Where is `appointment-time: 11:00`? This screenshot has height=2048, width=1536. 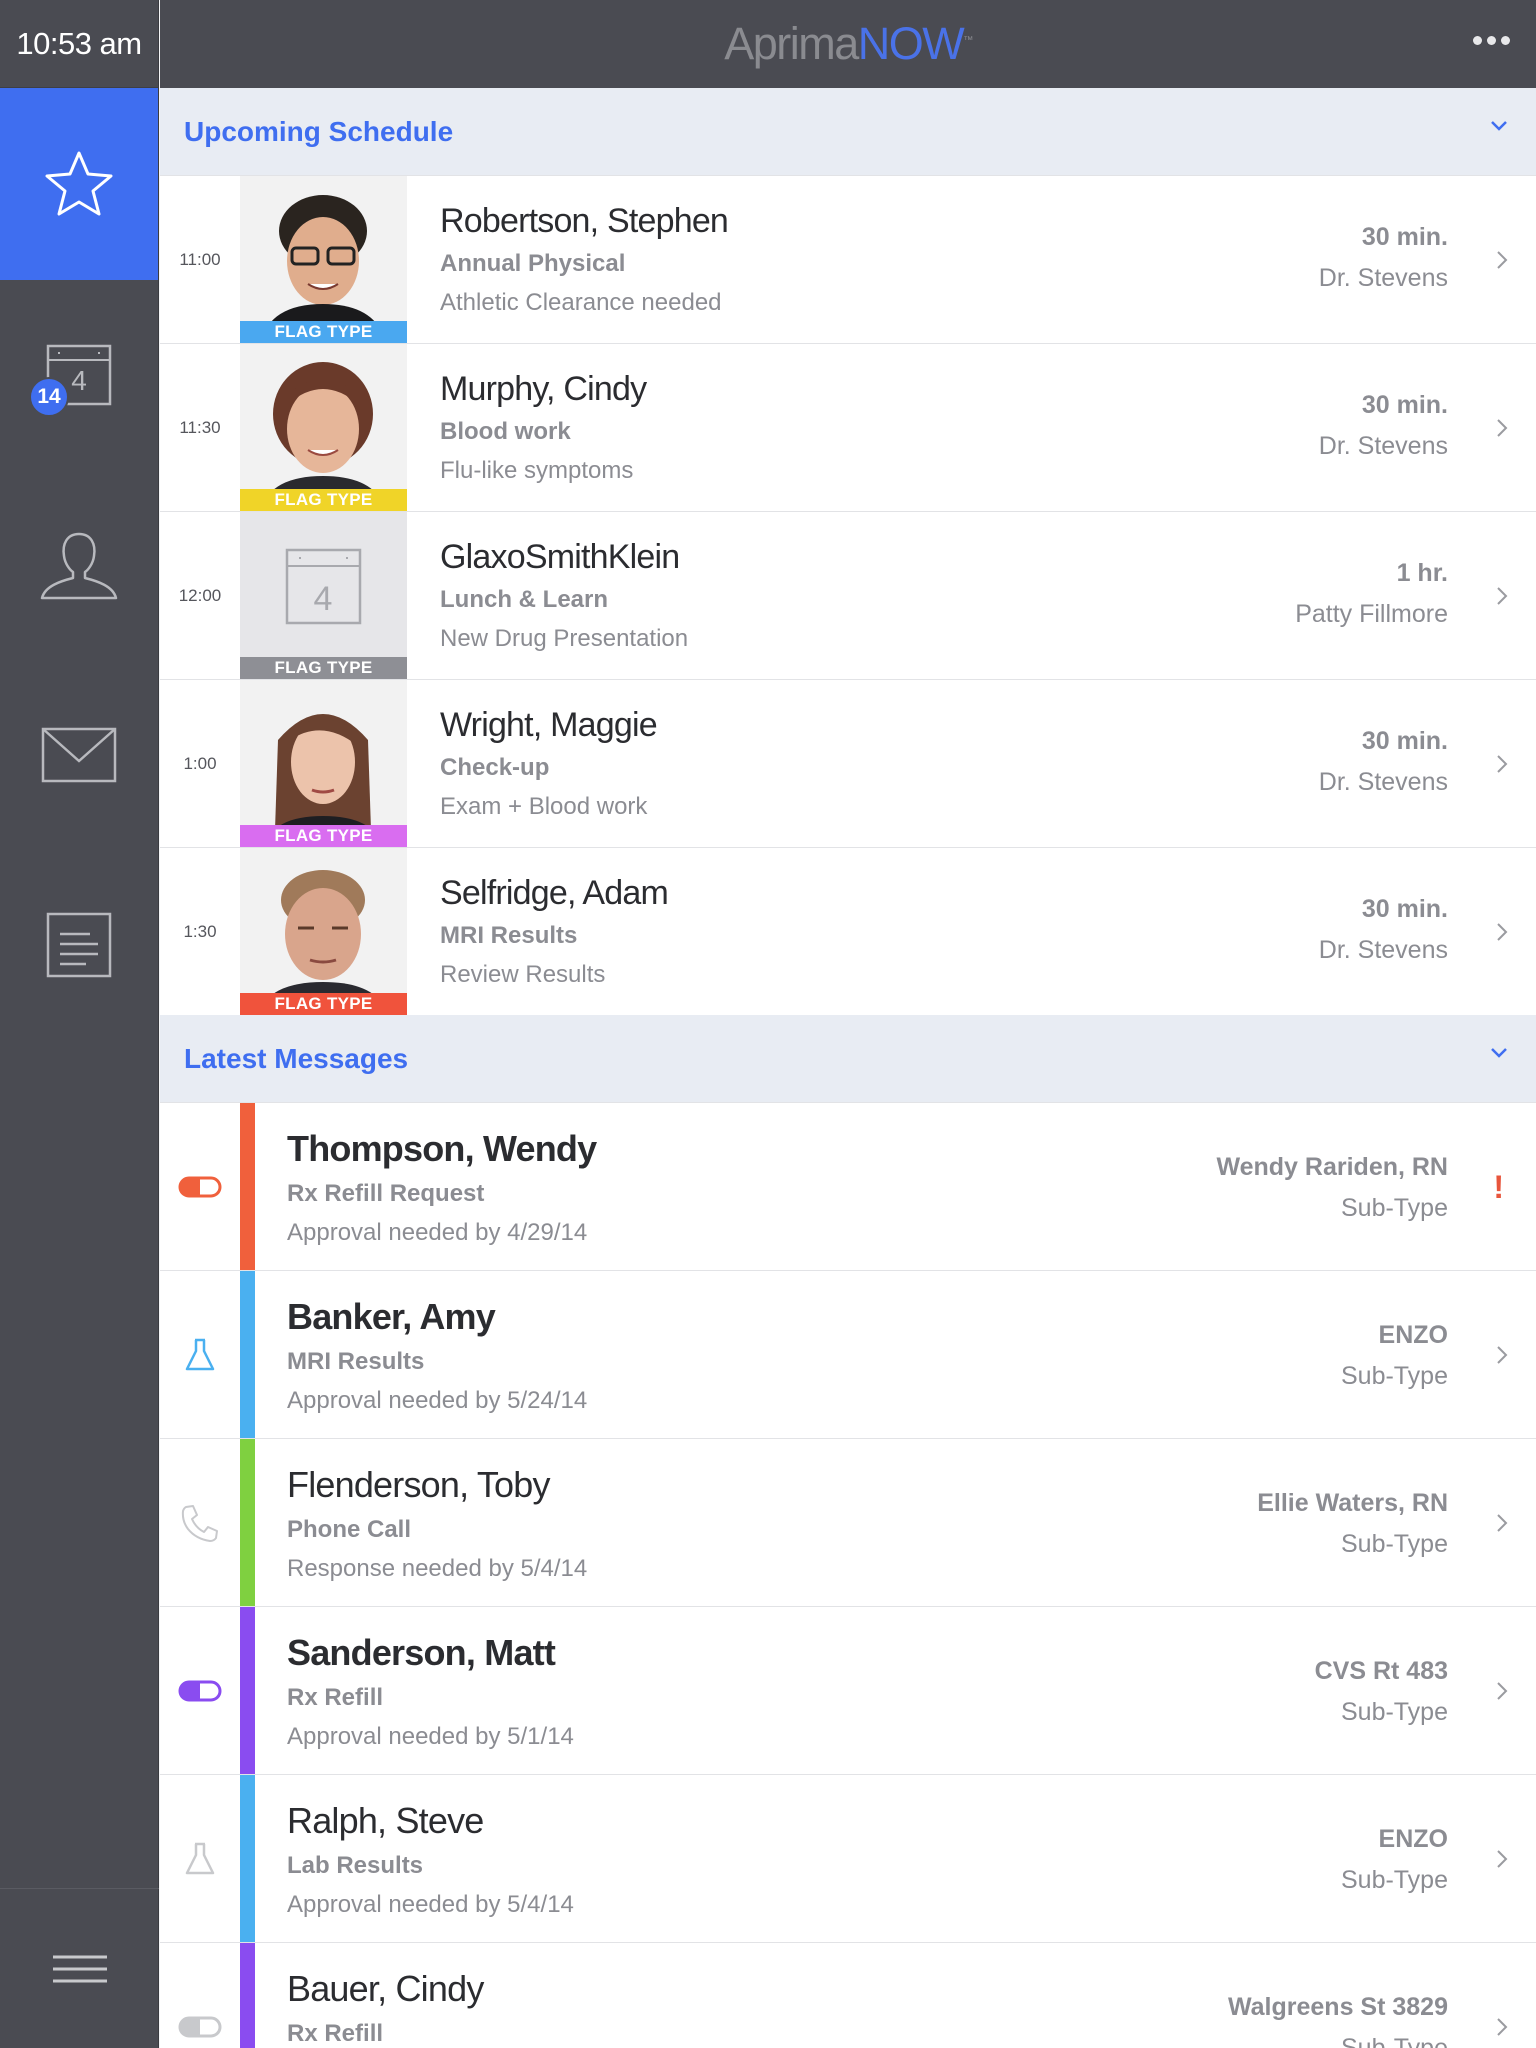
appointment-time: 11:00 is located at coordinates (200, 259).